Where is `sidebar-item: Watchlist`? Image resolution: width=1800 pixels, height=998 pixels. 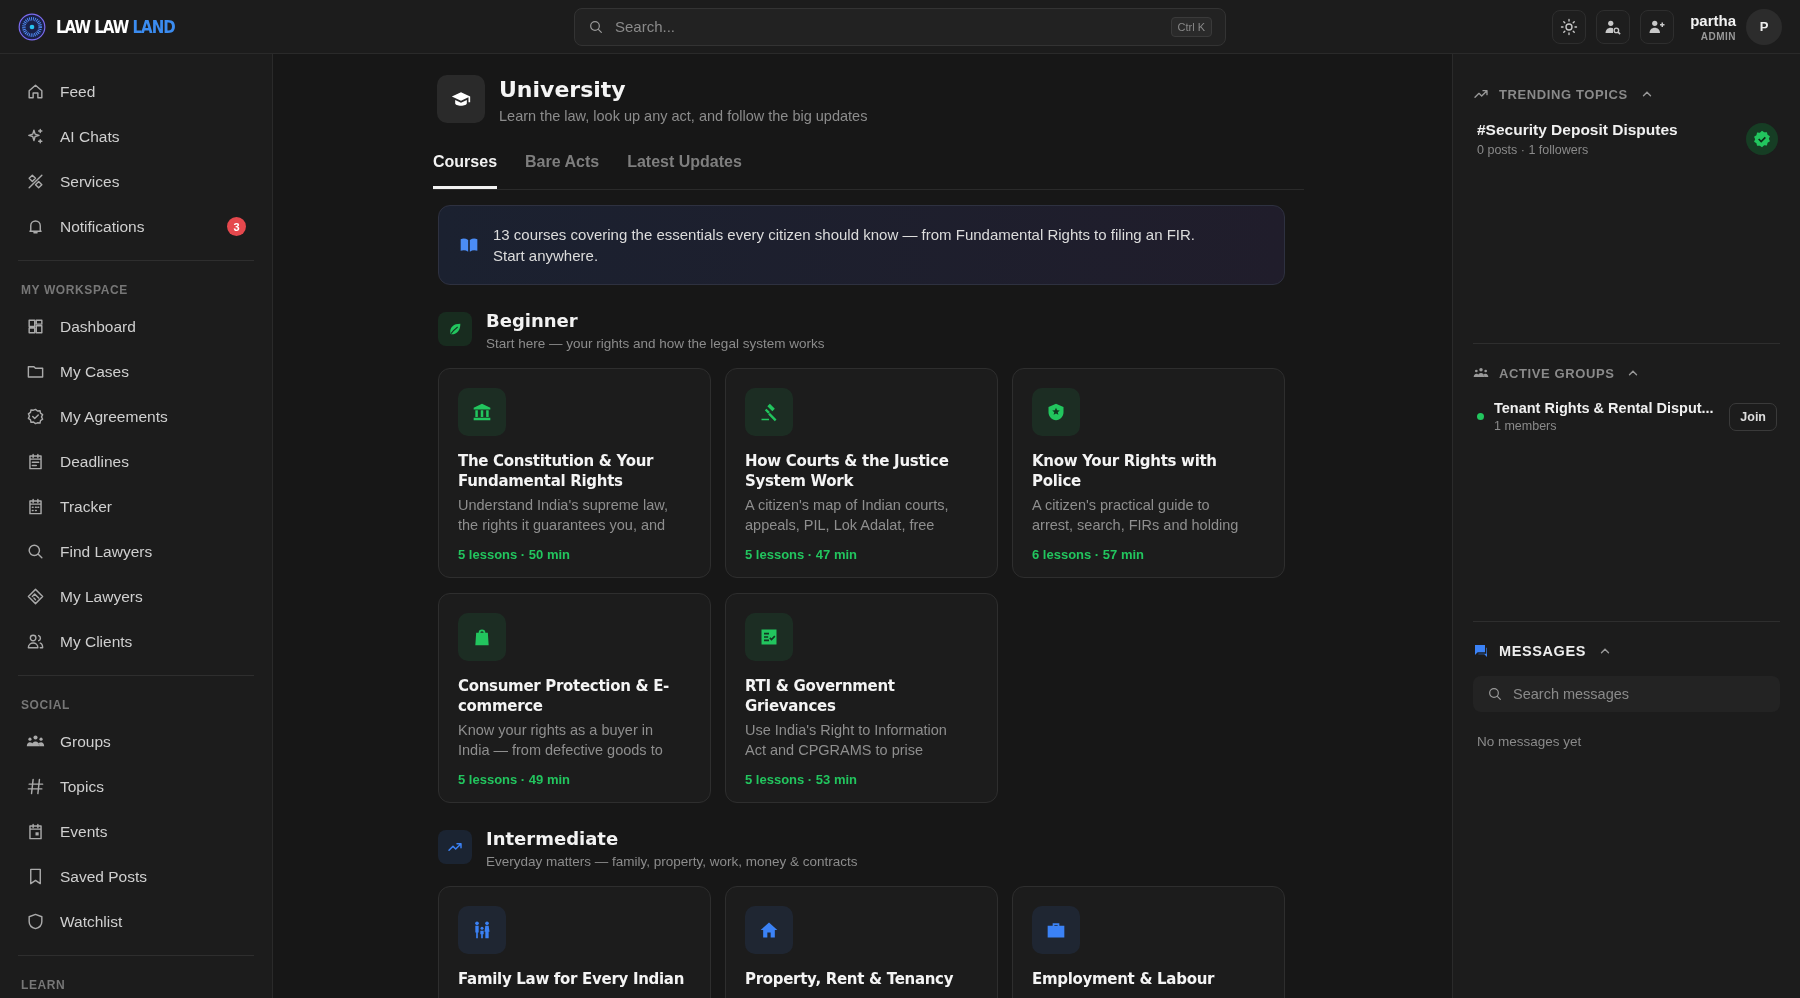
sidebar-item: Watchlist is located at coordinates (136, 921).